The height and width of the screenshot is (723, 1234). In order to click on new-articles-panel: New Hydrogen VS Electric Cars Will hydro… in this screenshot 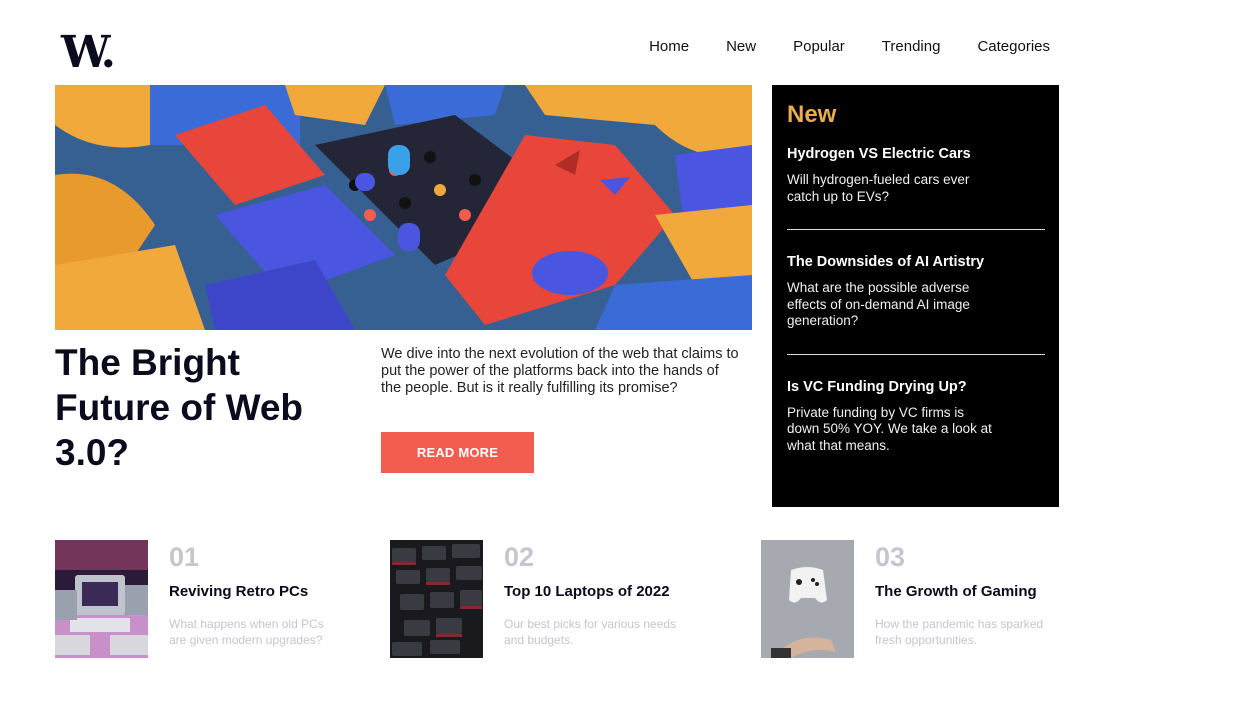, I will do `click(915, 296)`.